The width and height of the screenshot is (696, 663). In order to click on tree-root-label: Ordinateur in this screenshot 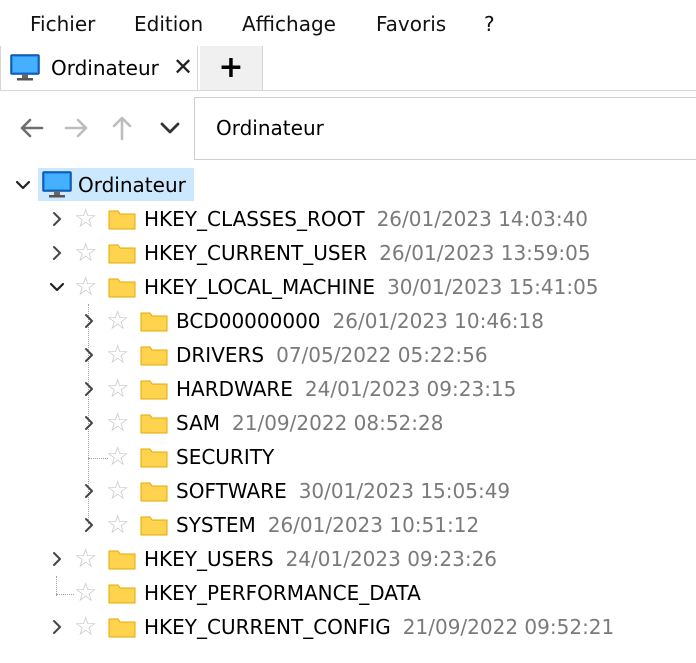, I will do `click(132, 185)`.